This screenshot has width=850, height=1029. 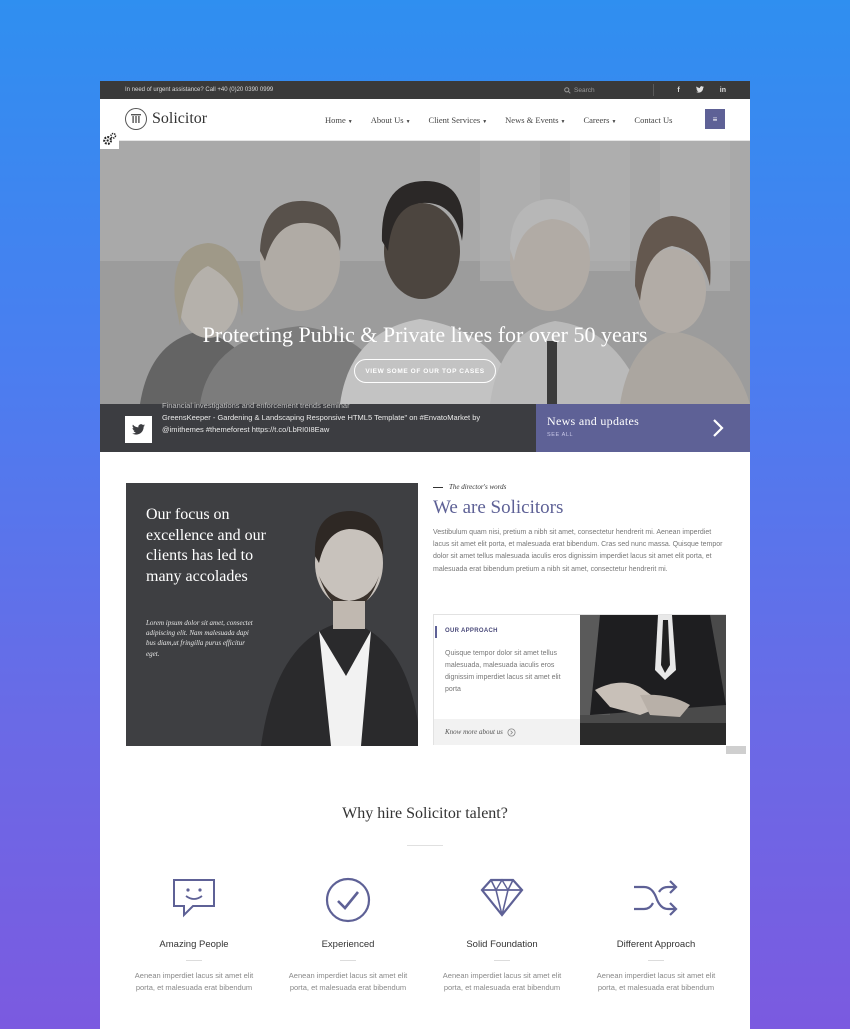 What do you see at coordinates (718, 428) in the screenshot?
I see `chevron-right-icon` at bounding box center [718, 428].